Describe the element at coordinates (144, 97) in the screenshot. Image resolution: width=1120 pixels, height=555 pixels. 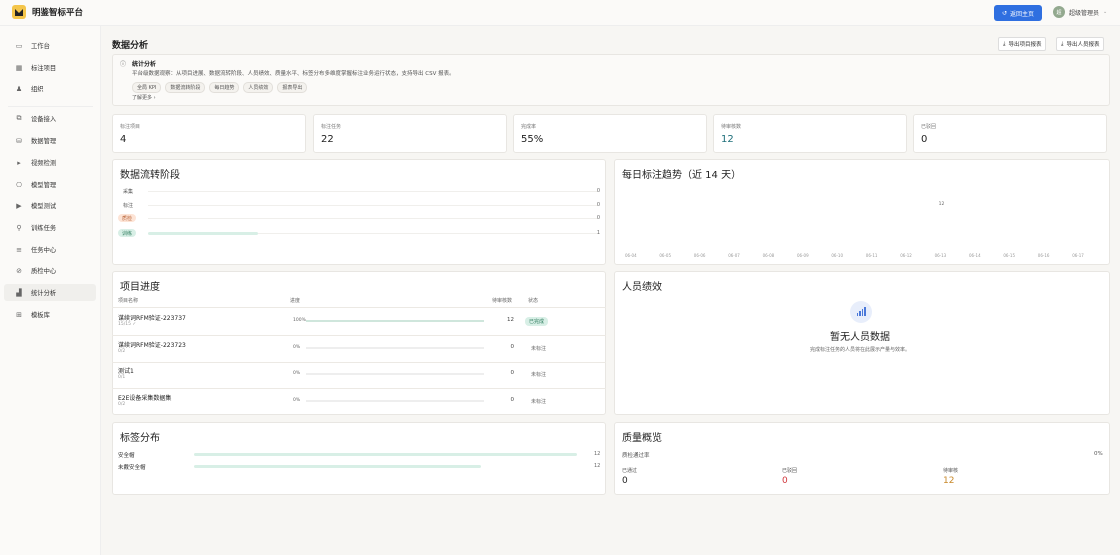
I see `learn-more-link: 了解更多 ›` at that location.